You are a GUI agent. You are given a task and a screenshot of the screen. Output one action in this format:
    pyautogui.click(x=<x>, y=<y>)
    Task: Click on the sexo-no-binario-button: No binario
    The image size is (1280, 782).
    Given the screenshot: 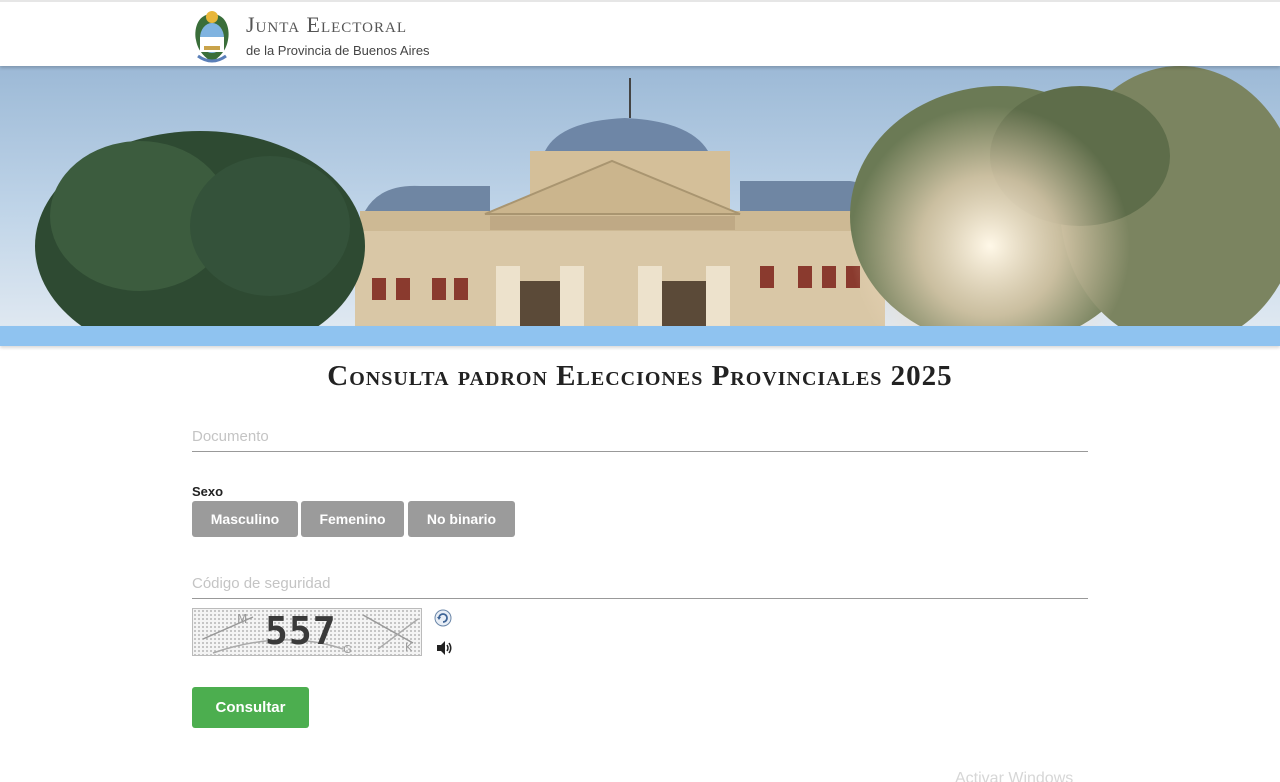 What is the action you would take?
    pyautogui.click(x=461, y=519)
    